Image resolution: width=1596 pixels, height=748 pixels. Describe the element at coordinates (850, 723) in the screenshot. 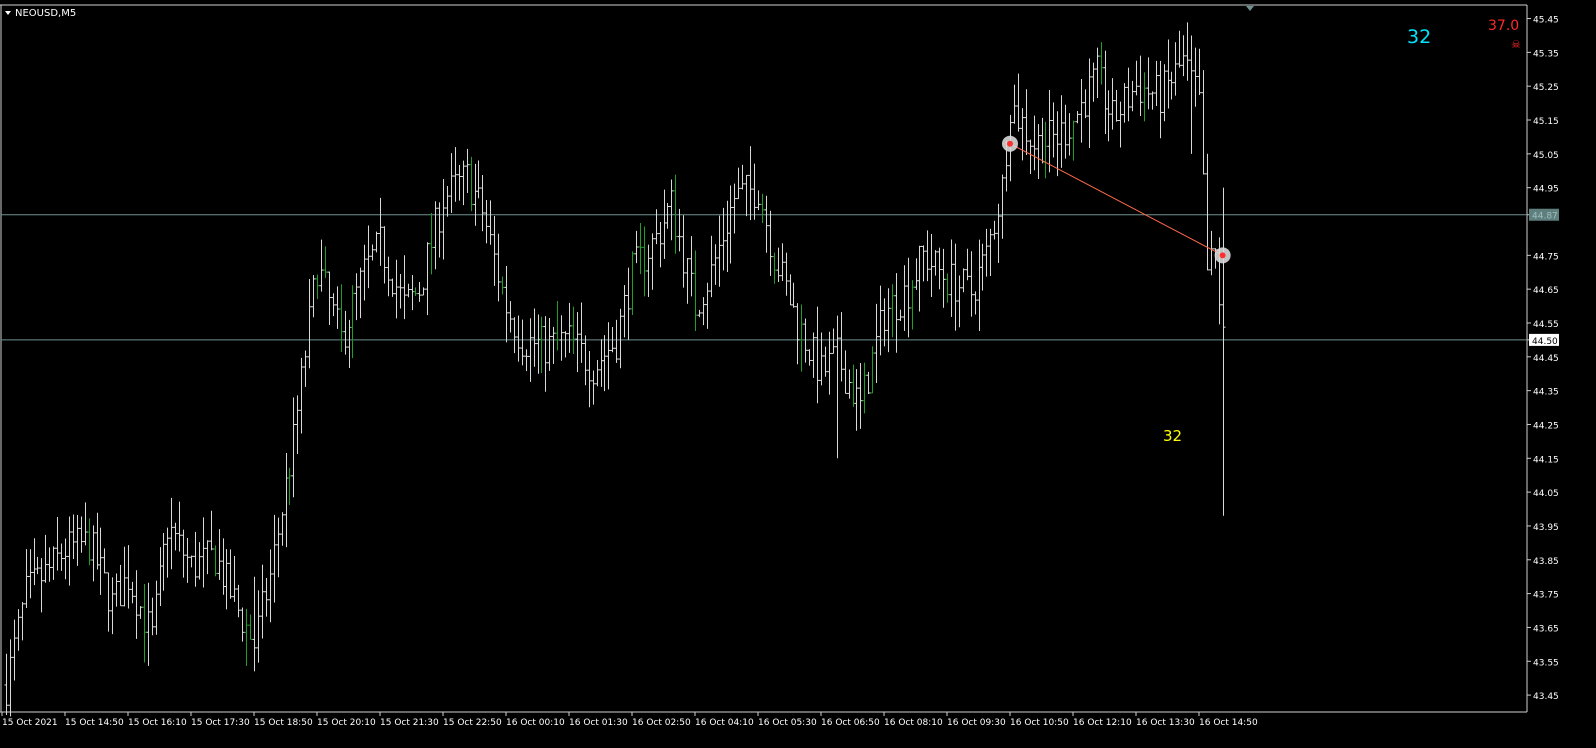

I see `time-tick-label: 16 Oct 06:50` at that location.